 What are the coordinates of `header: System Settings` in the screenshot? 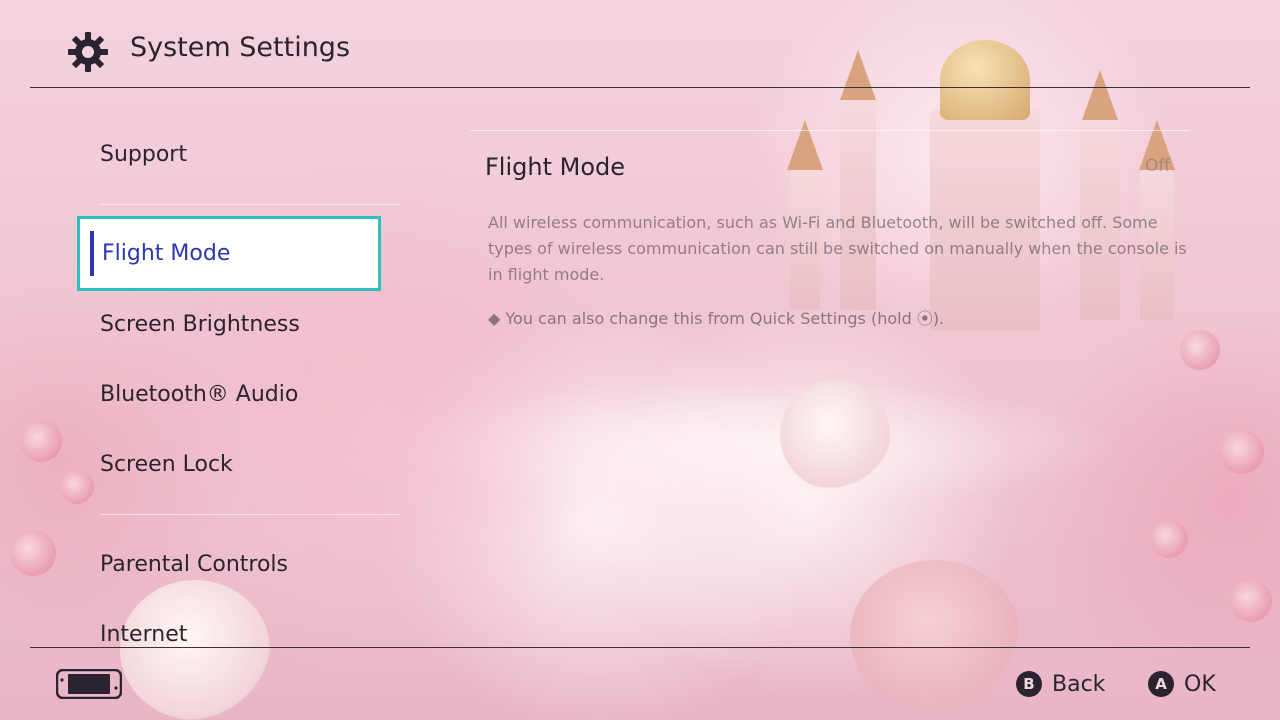 It's located at (640, 44).